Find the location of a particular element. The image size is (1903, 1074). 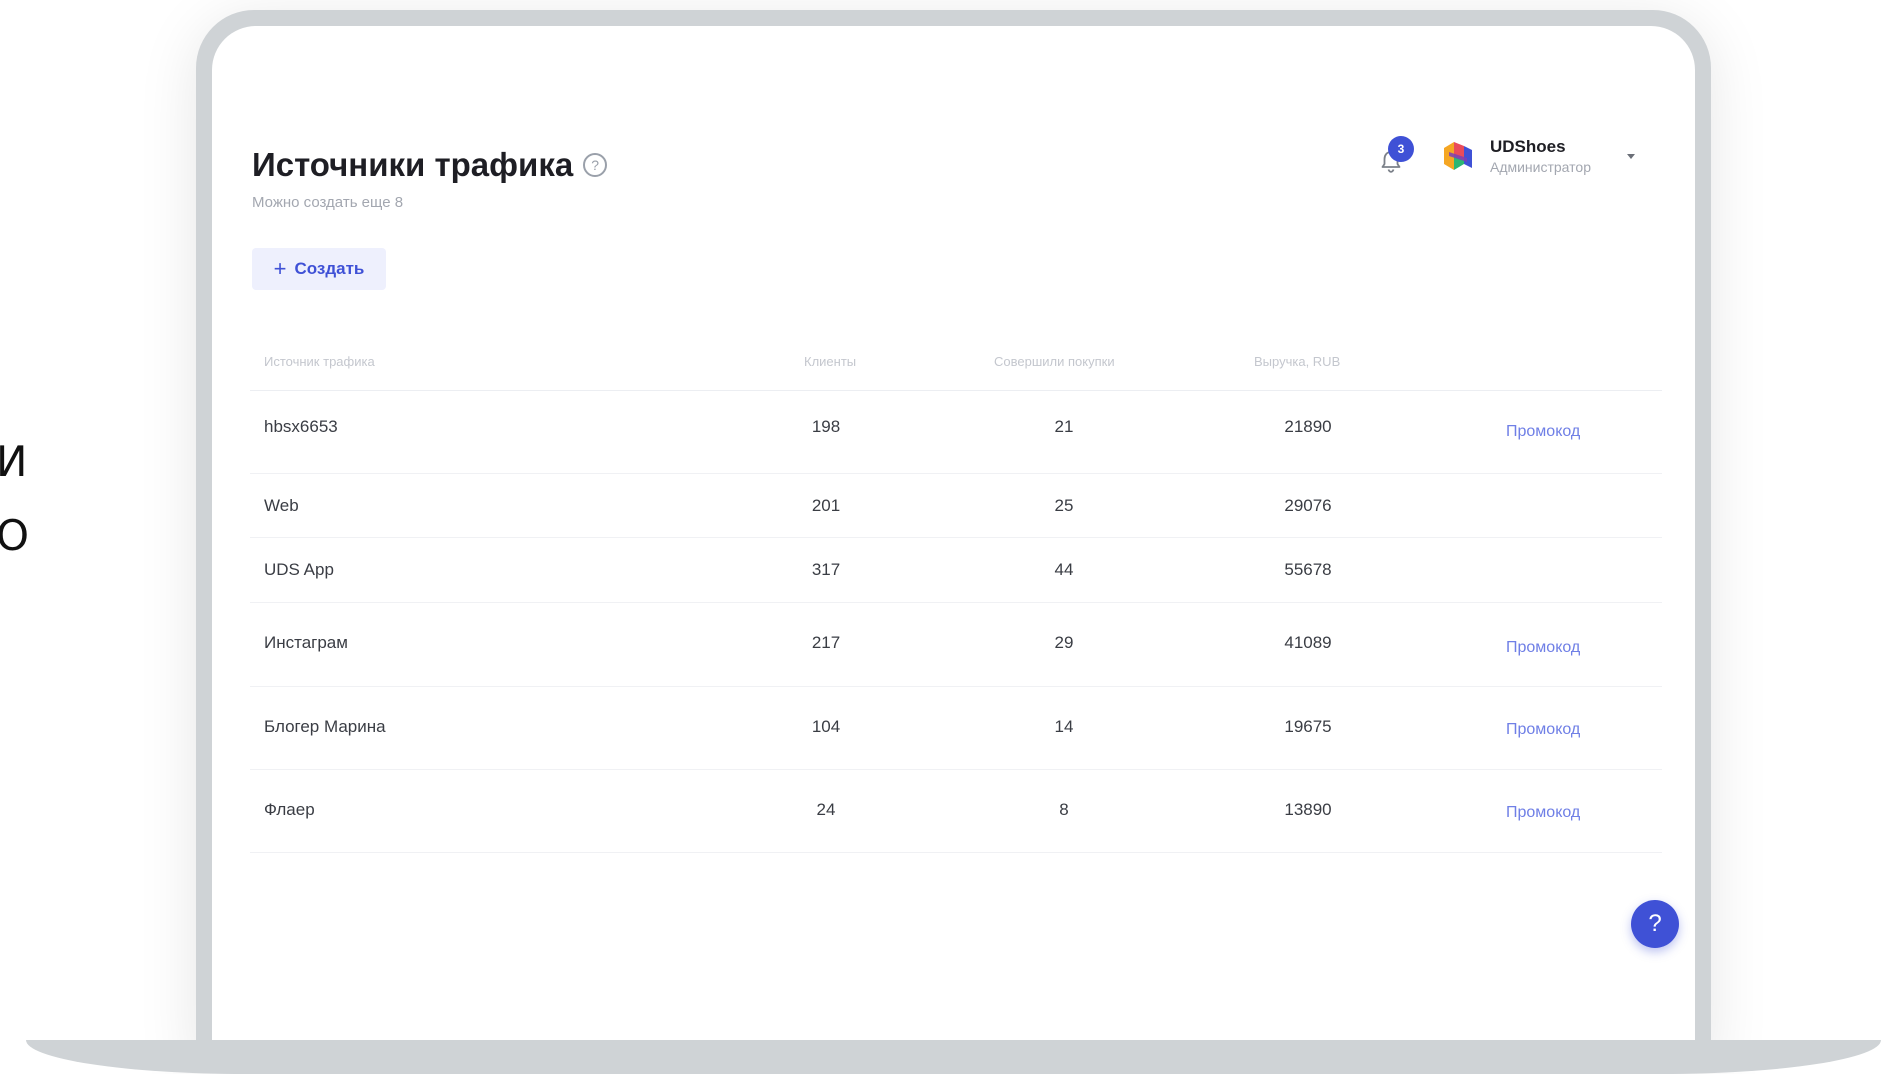

page-subtitle: Можно создать еще 8 is located at coordinates (328, 202).